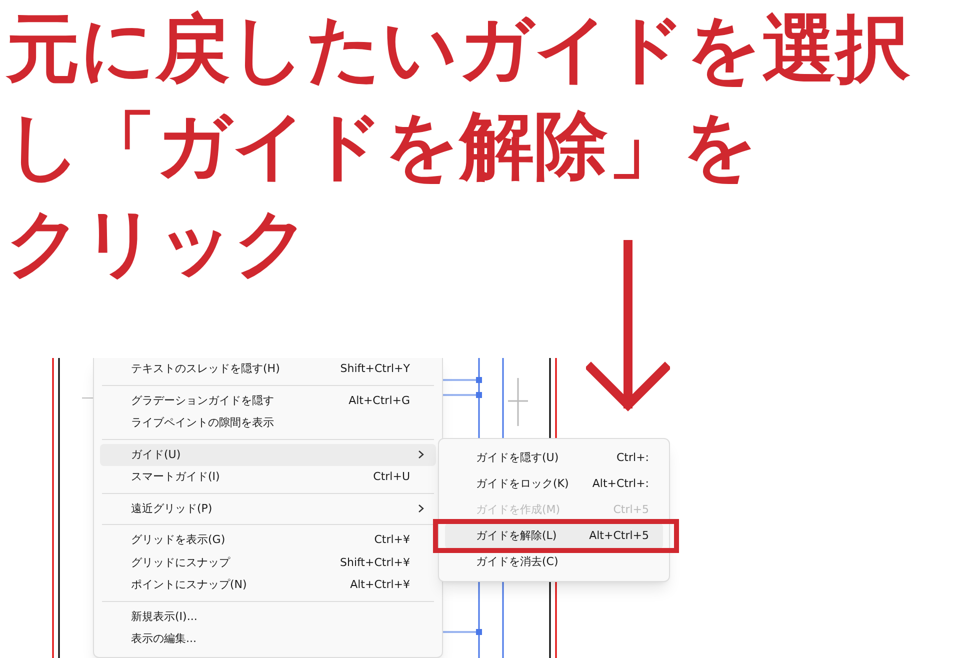  What do you see at coordinates (268, 423) in the screenshot?
I see `menu-item: ライブペイントの隙間を表示` at bounding box center [268, 423].